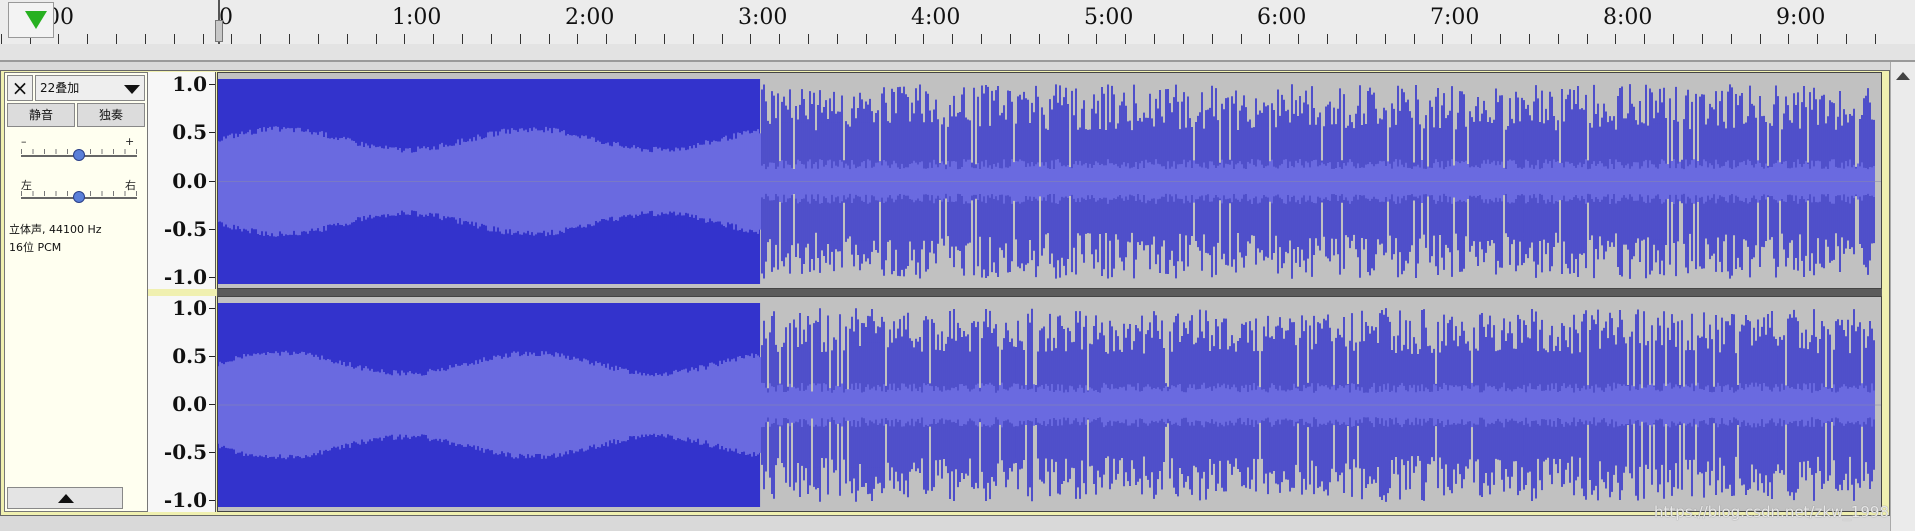 The image size is (1915, 531). What do you see at coordinates (1049, 292) in the screenshot?
I see `channel-divider` at bounding box center [1049, 292].